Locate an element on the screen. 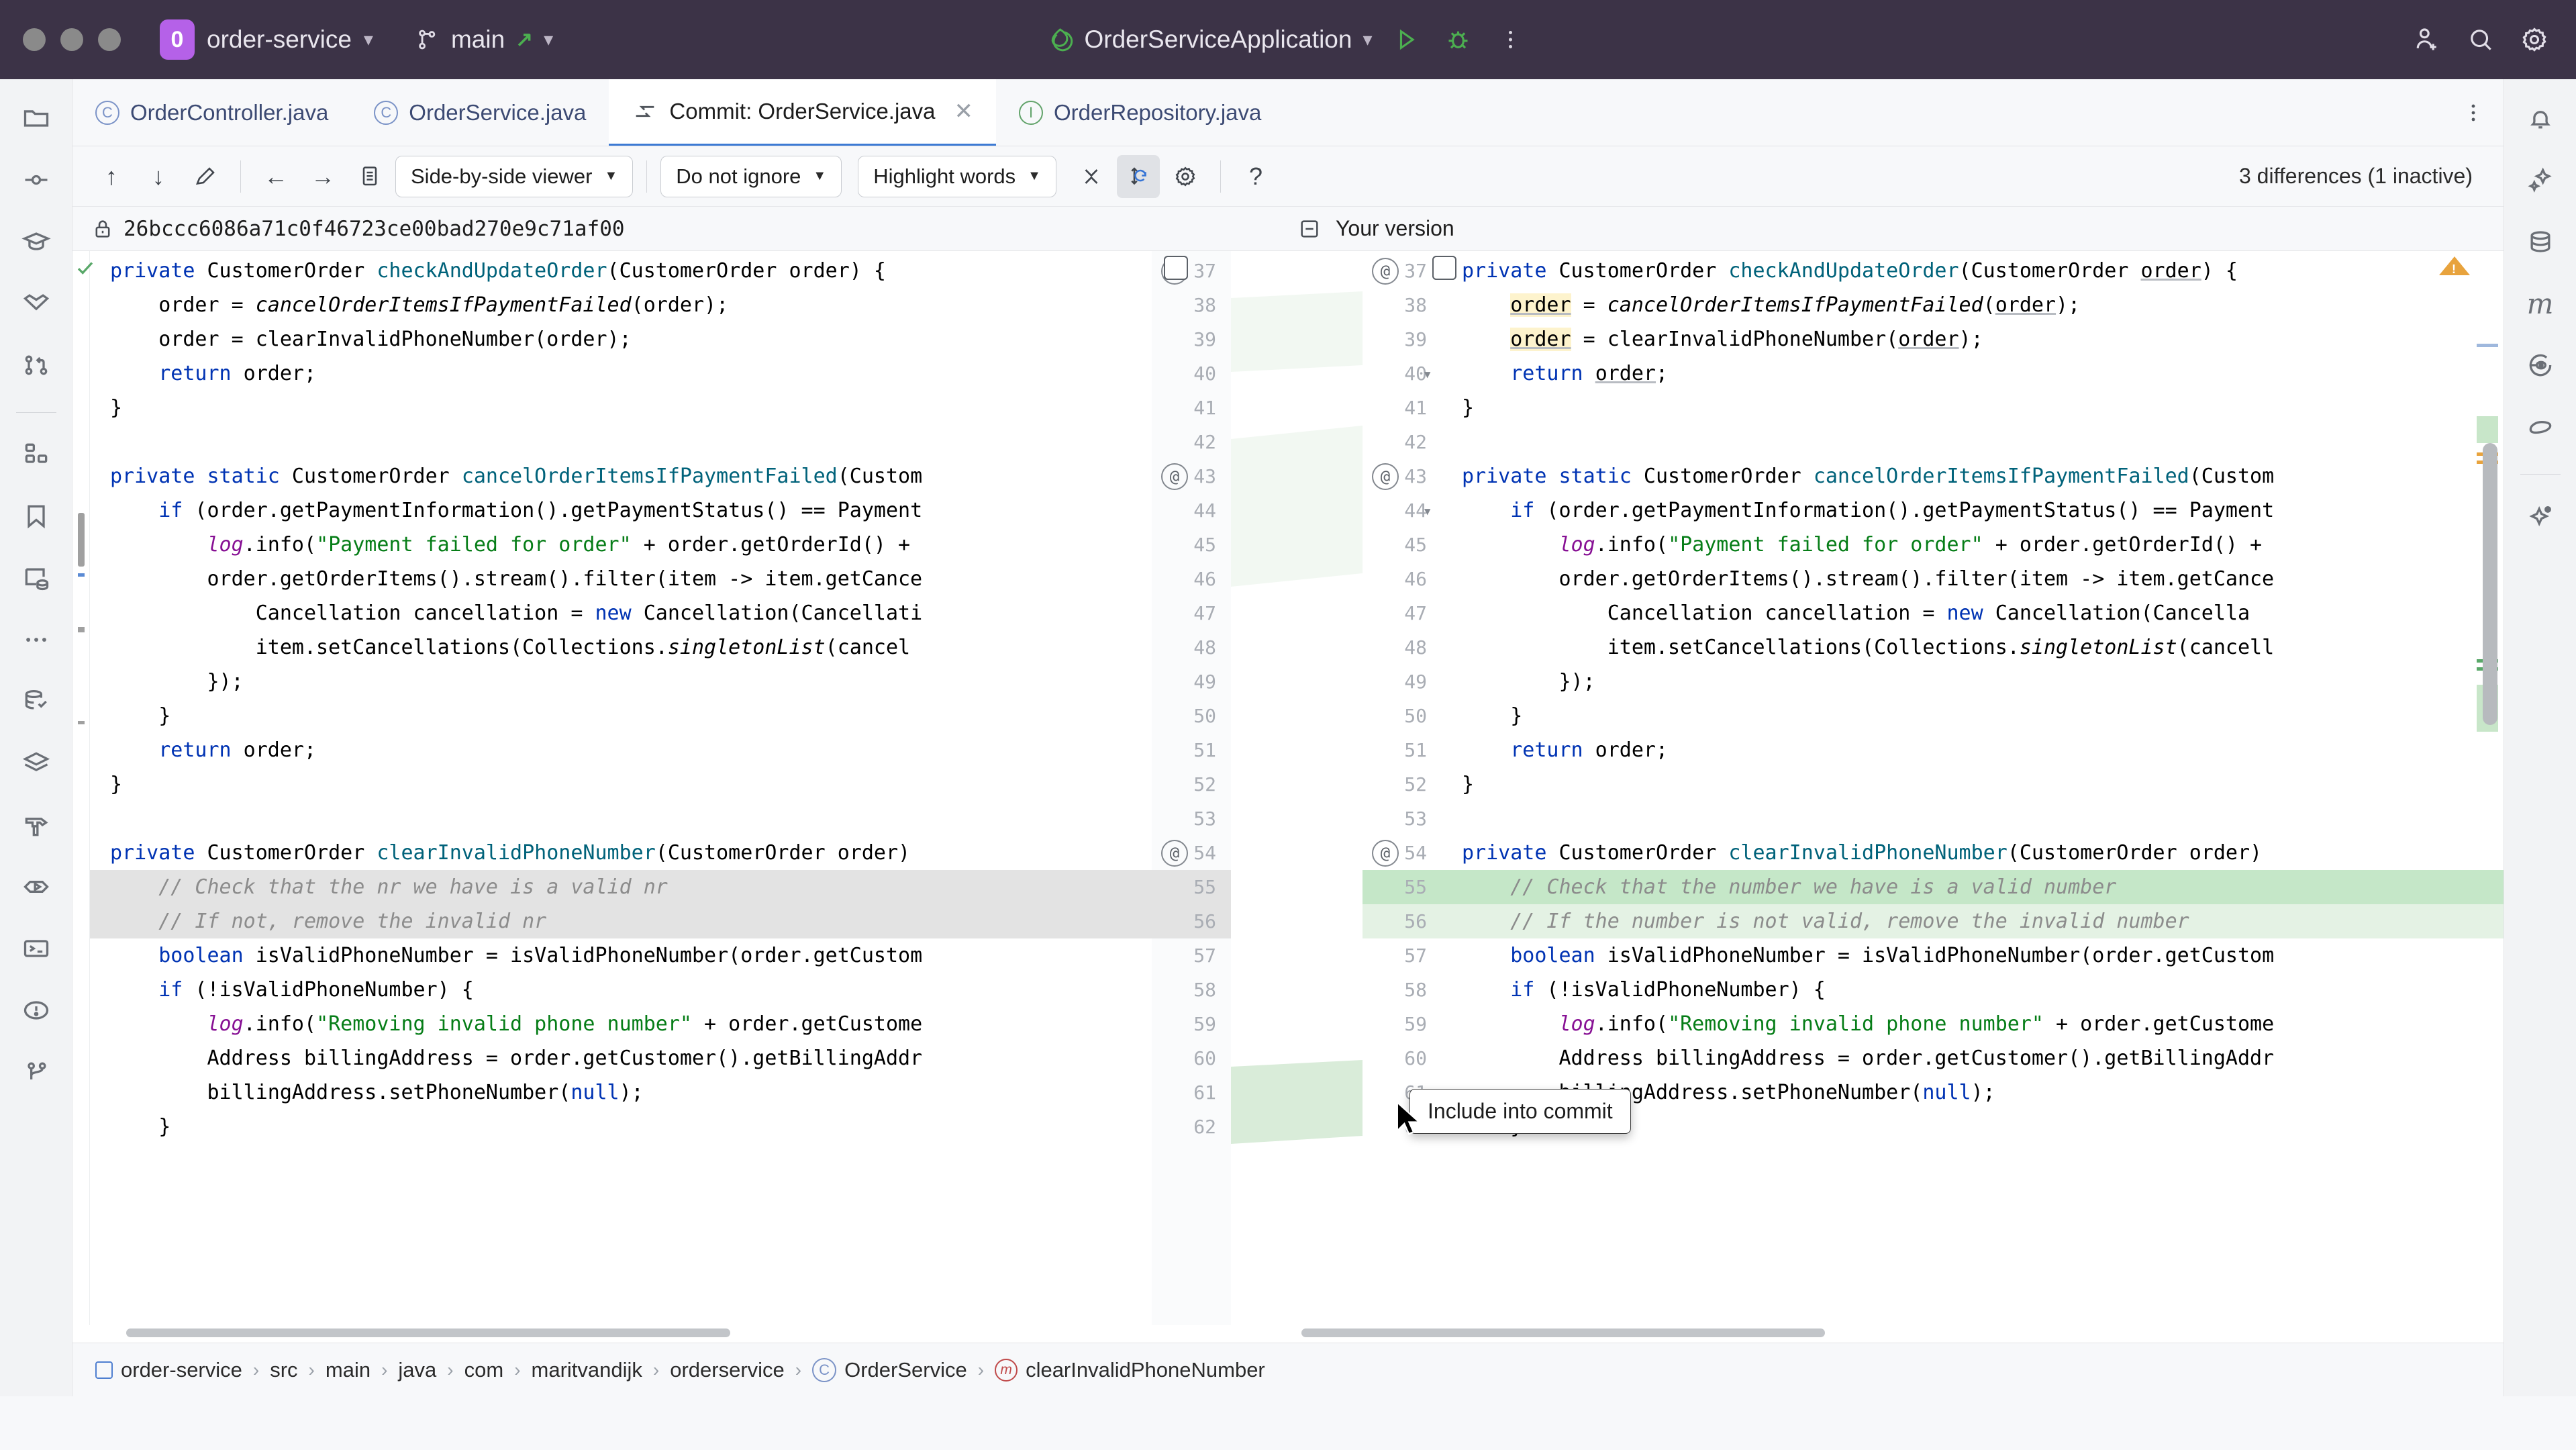 This screenshot has height=1450, width=2576. sidebar-item-endpoints is located at coordinates (2540, 365).